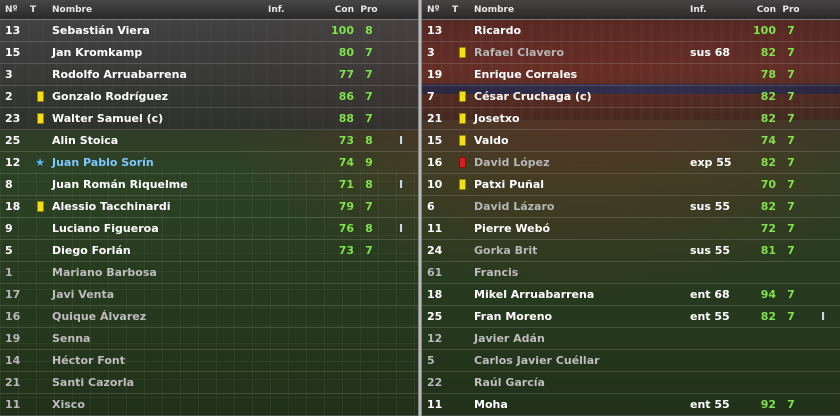 The image size is (840, 416). What do you see at coordinates (435, 294) in the screenshot?
I see `player-number: 18` at bounding box center [435, 294].